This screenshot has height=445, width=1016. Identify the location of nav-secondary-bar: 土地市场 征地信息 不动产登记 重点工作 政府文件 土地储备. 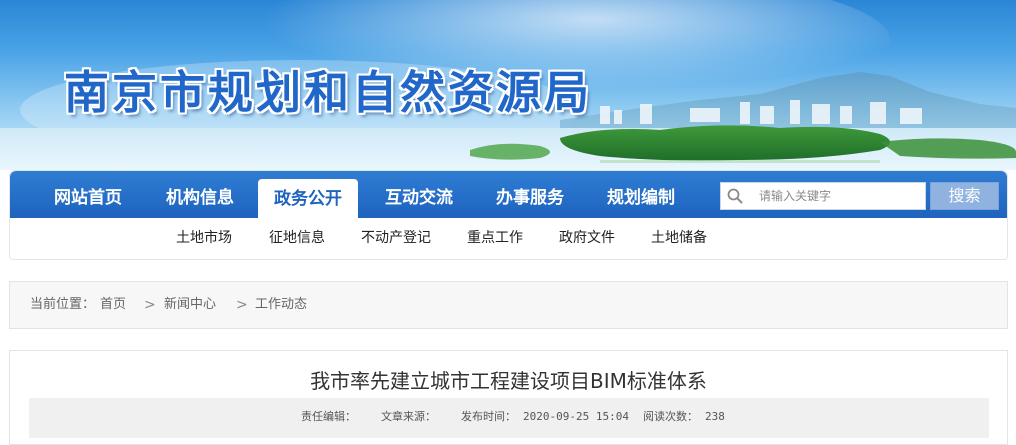
(508, 238).